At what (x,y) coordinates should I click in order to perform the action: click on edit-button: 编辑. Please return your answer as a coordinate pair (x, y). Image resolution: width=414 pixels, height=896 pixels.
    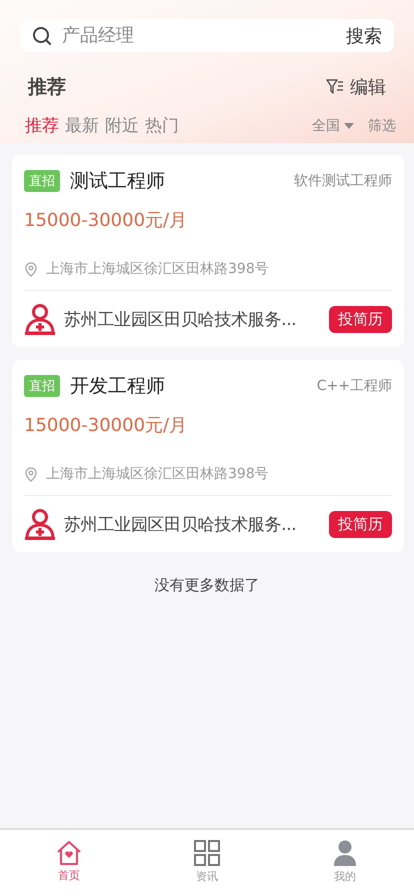
    Looking at the image, I should click on (356, 87).